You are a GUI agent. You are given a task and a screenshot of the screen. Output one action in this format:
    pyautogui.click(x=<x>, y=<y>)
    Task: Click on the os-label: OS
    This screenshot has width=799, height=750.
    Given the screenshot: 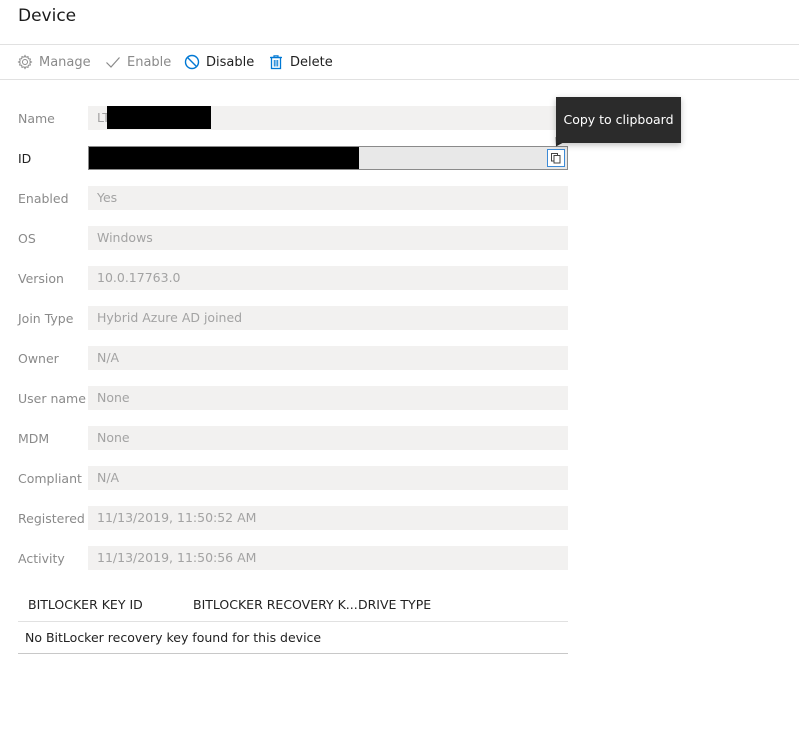 What is the action you would take?
    pyautogui.click(x=27, y=238)
    